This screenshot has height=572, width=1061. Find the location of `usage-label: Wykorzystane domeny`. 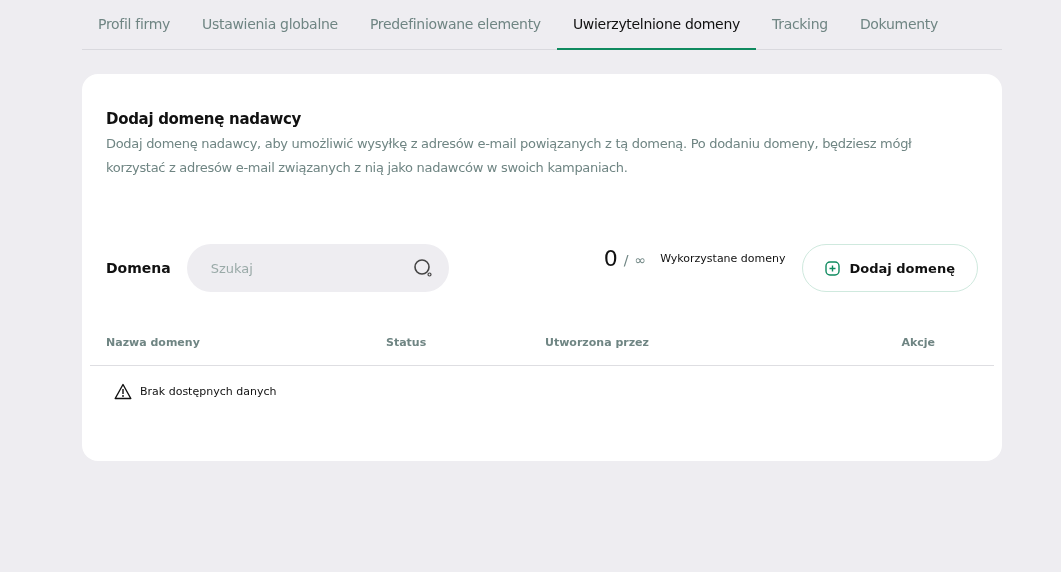

usage-label: Wykorzystane domeny is located at coordinates (723, 258).